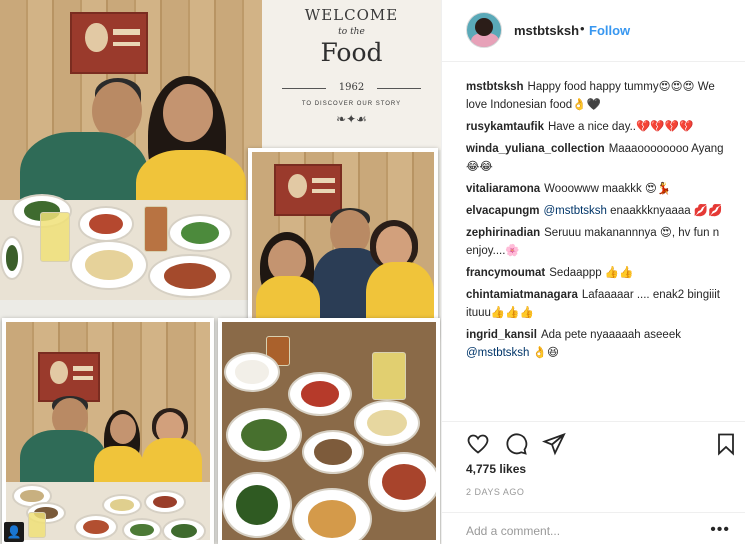  I want to click on comment-item: rusykamtaufik Have a nice day..💔💔💔💔, so click(601, 127).